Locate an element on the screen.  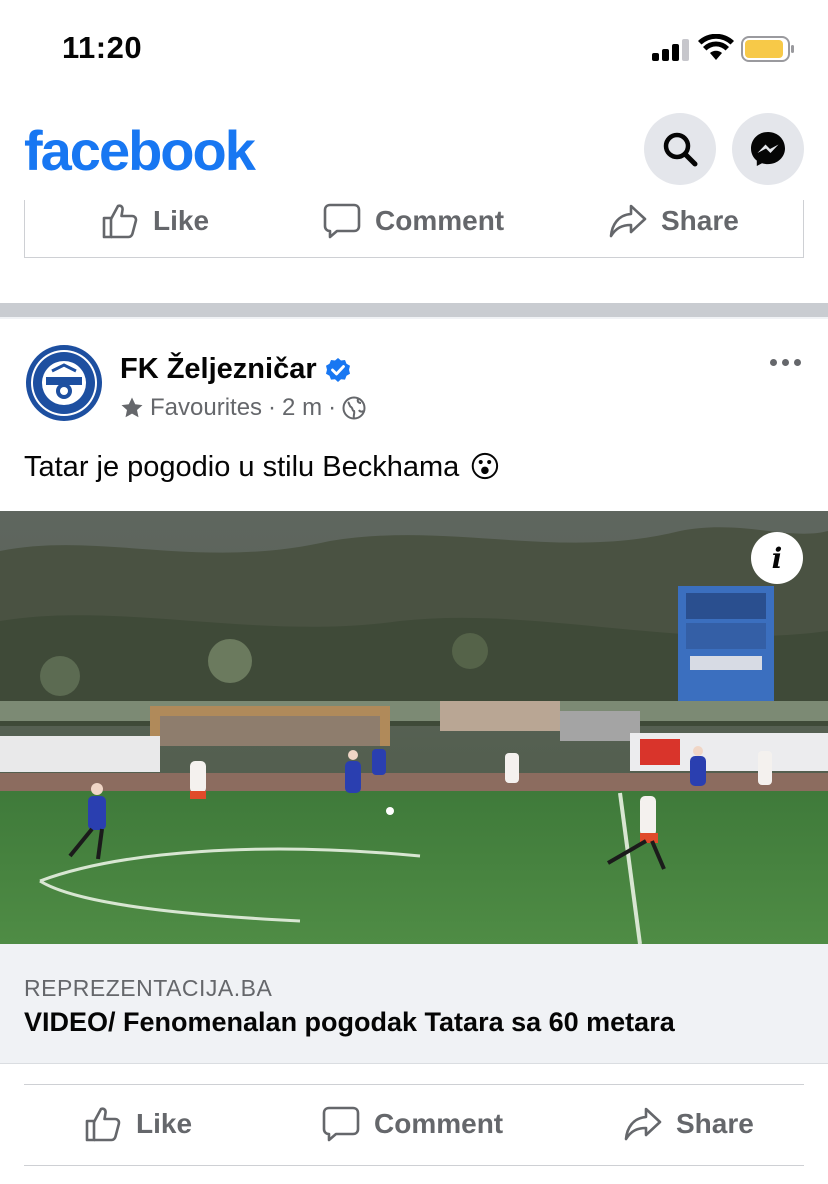
previous-post-action-bar: Like Comment Share is located at coordinates (414, 229).